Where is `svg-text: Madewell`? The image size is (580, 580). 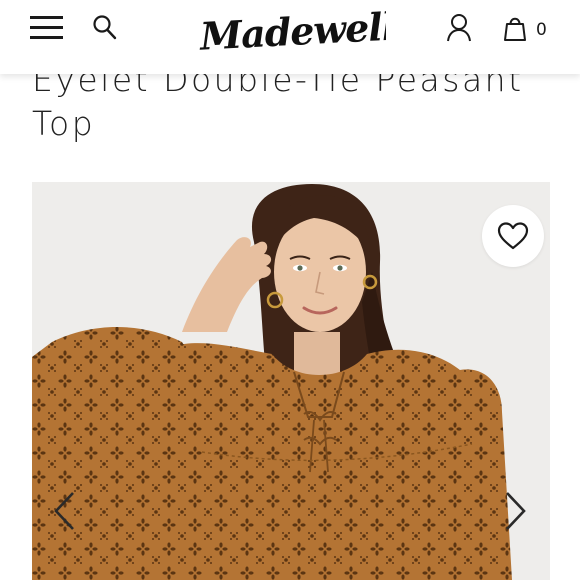 svg-text: Madewell is located at coordinates (291, 31).